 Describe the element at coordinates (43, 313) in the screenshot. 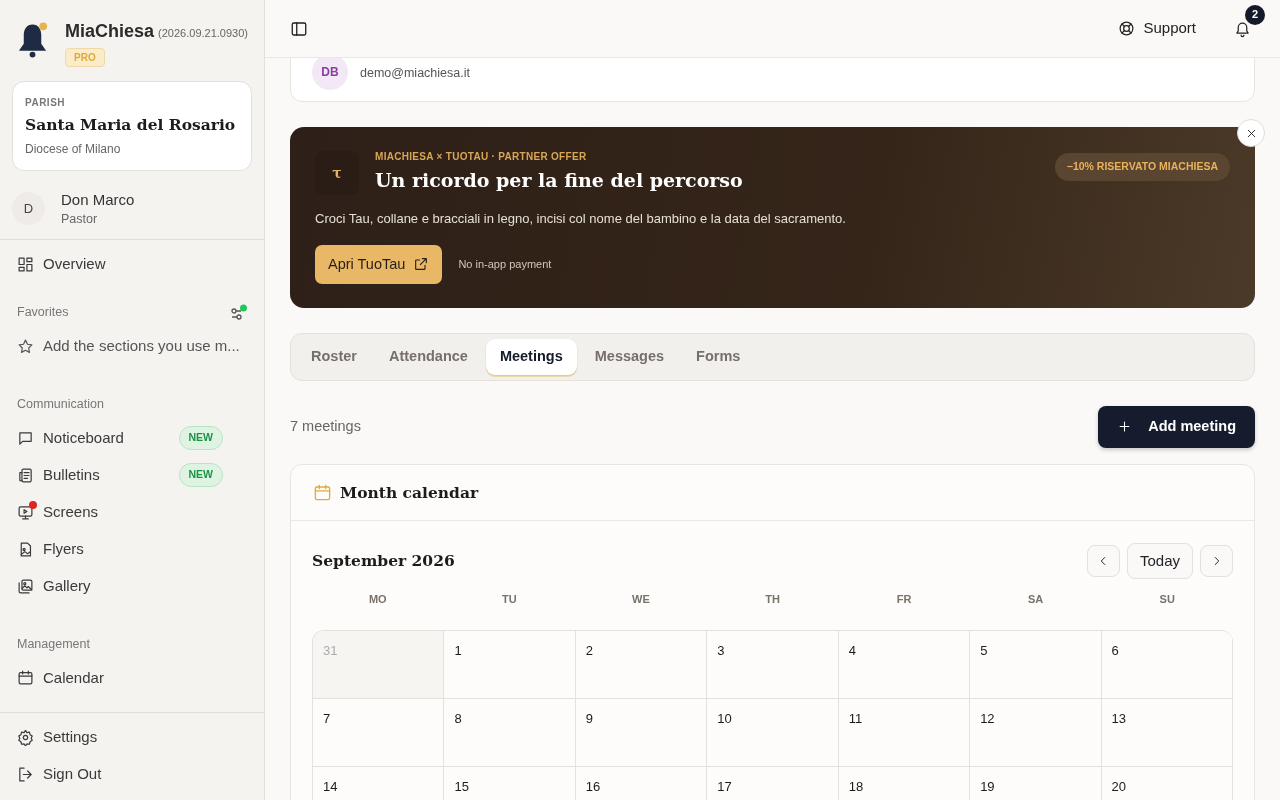

I see `section-heading: Favorites` at that location.